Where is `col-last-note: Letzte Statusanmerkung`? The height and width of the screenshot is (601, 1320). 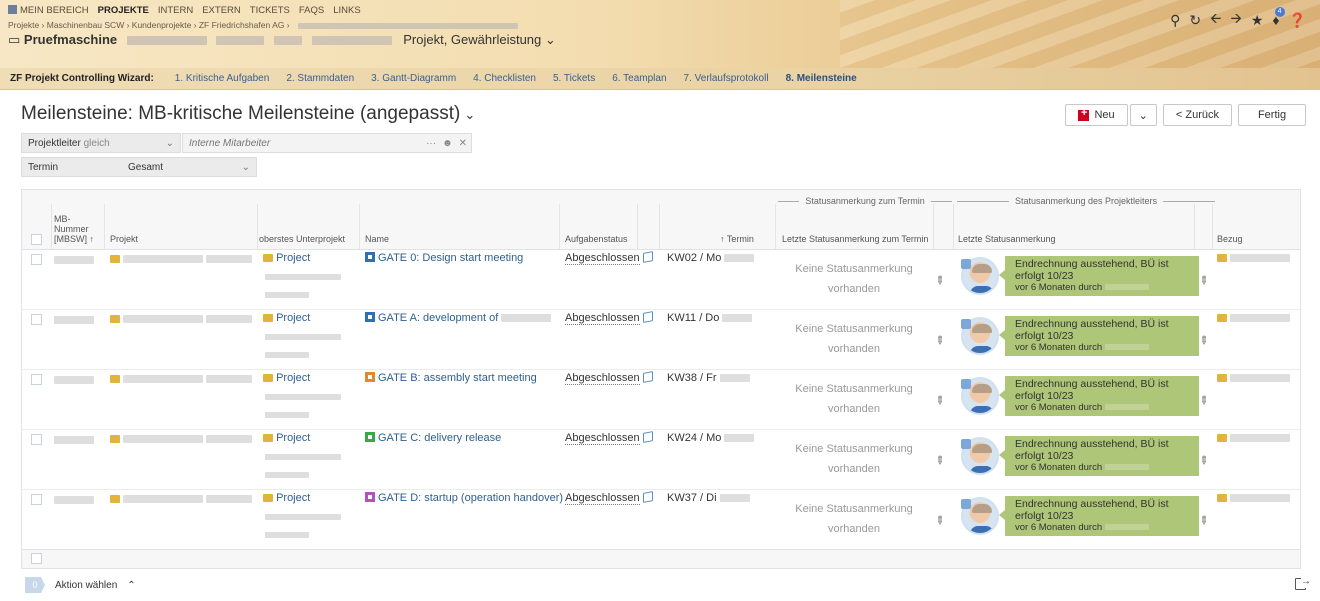
col-last-note: Letzte Statusanmerkung is located at coordinates (1007, 239).